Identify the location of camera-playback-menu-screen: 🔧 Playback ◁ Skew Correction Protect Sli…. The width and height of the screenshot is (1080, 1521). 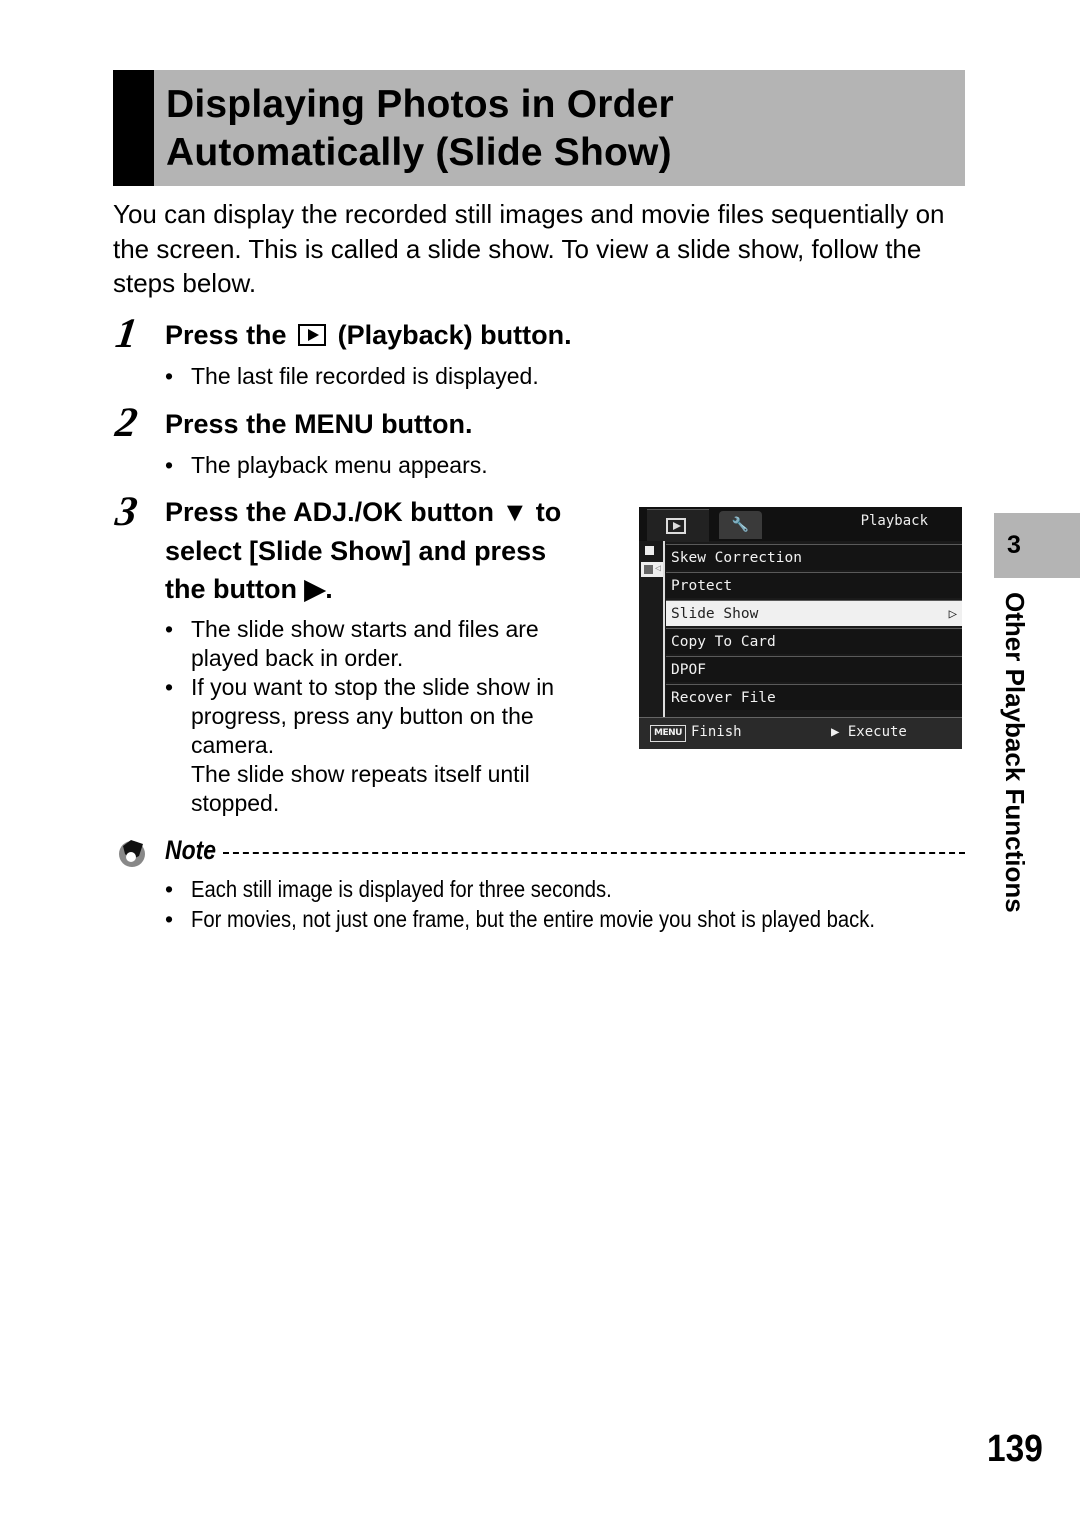
(800, 628).